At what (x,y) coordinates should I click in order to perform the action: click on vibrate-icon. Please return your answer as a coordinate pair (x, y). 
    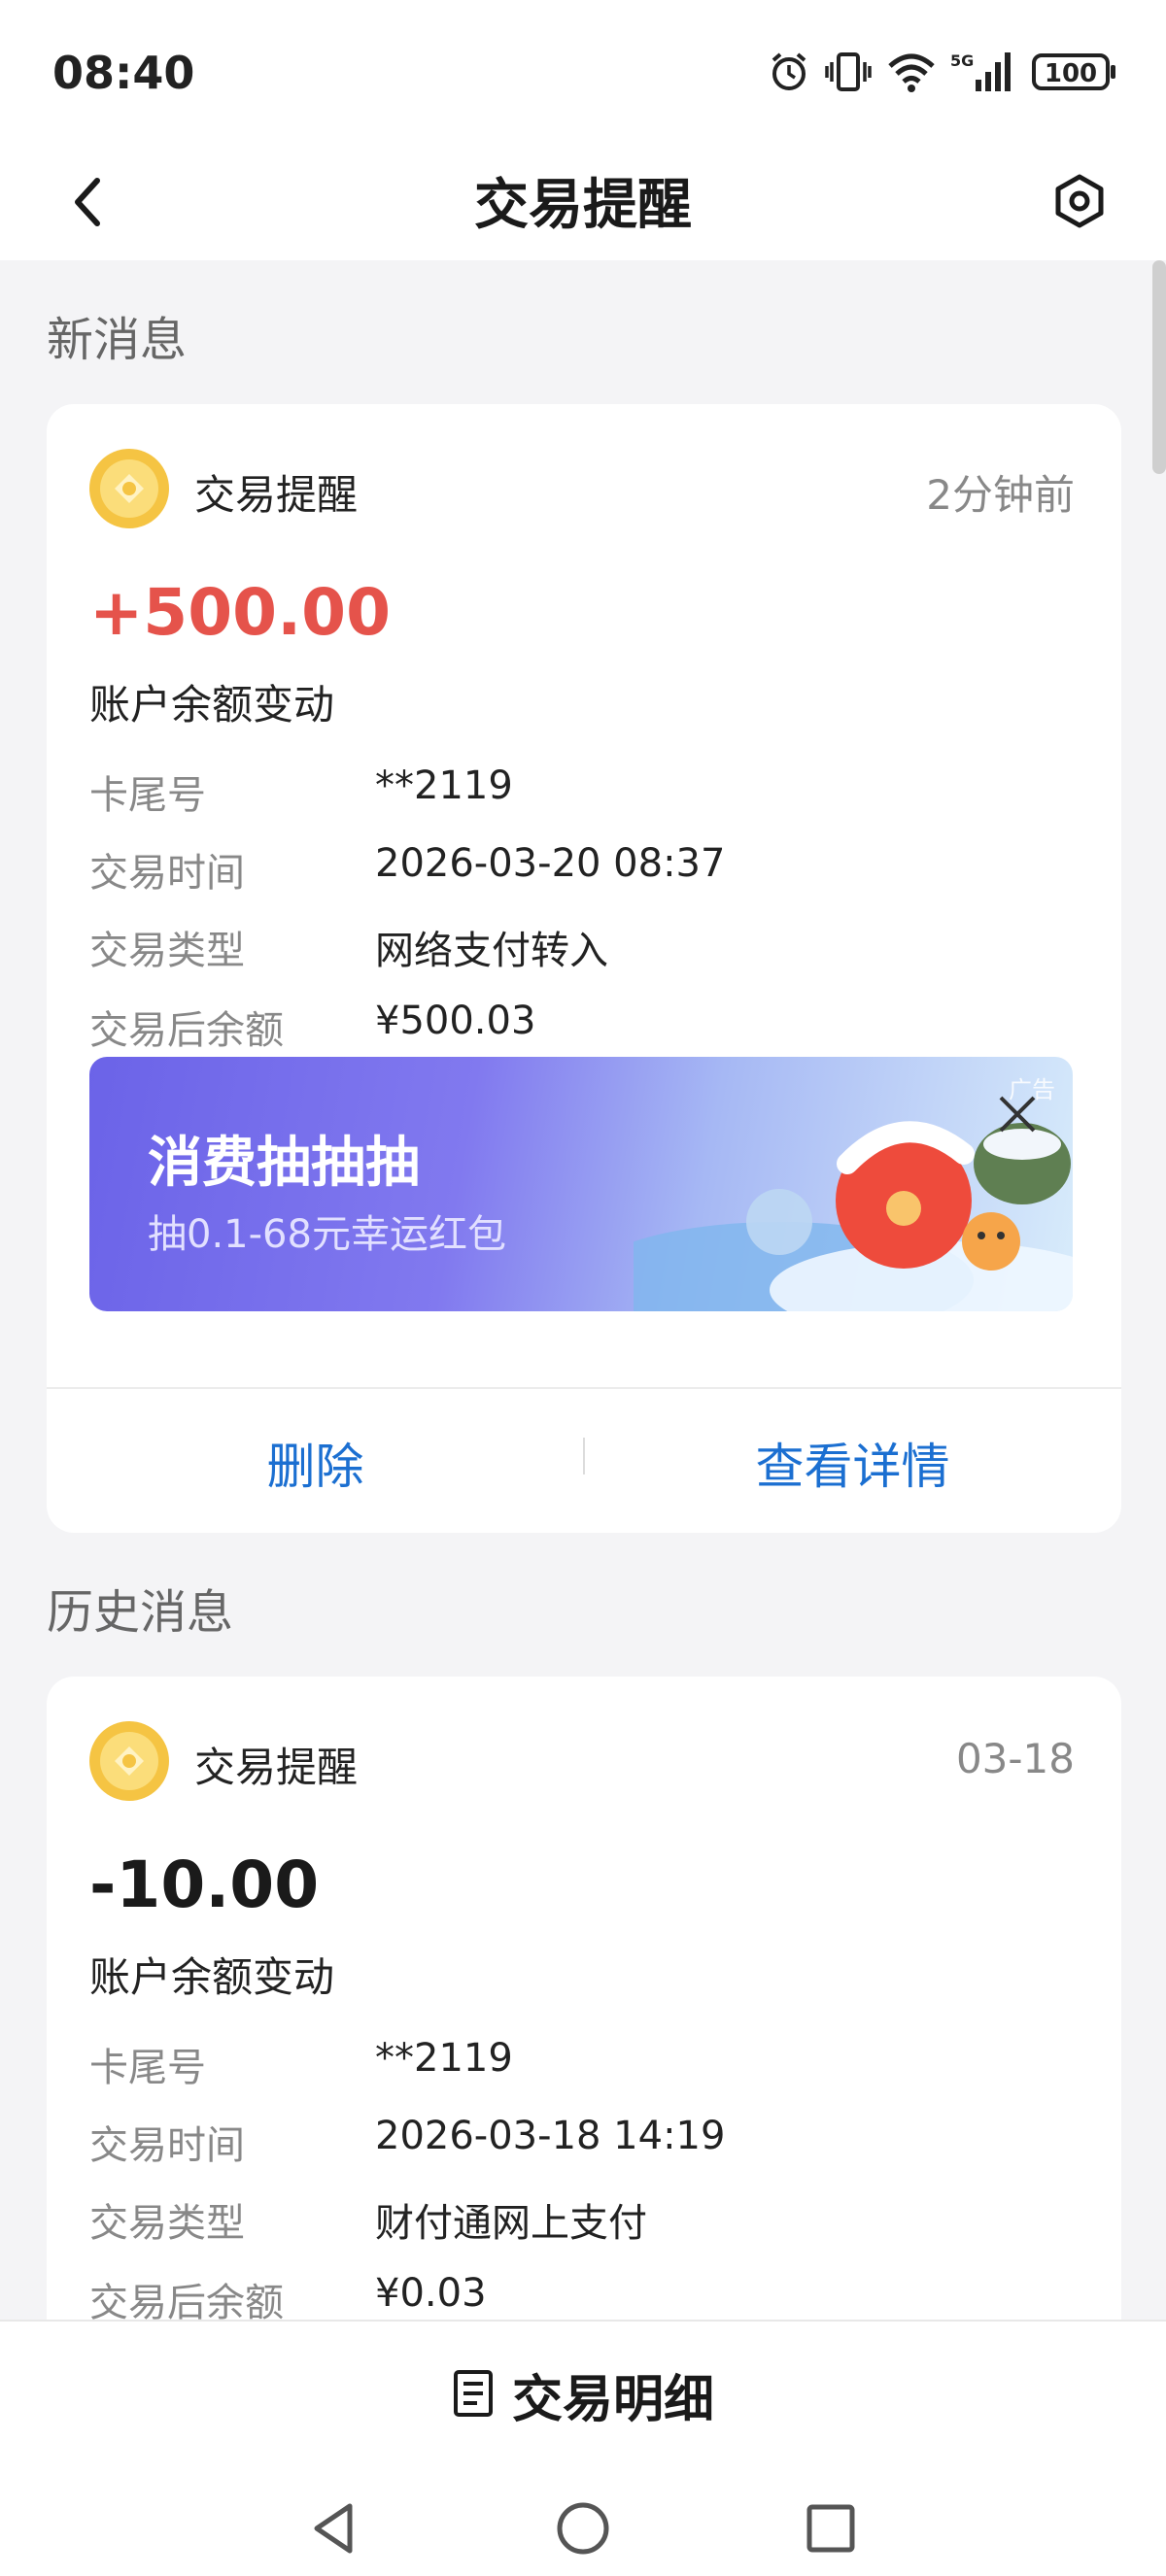
    Looking at the image, I should click on (848, 74).